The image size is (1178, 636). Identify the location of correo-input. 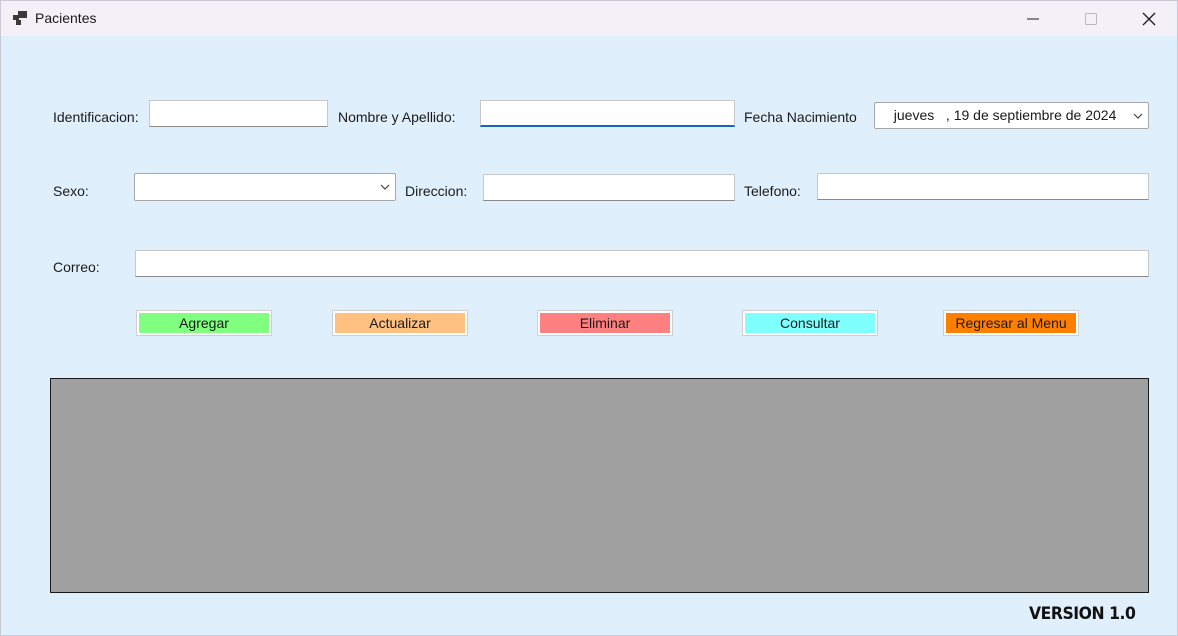
(642, 263).